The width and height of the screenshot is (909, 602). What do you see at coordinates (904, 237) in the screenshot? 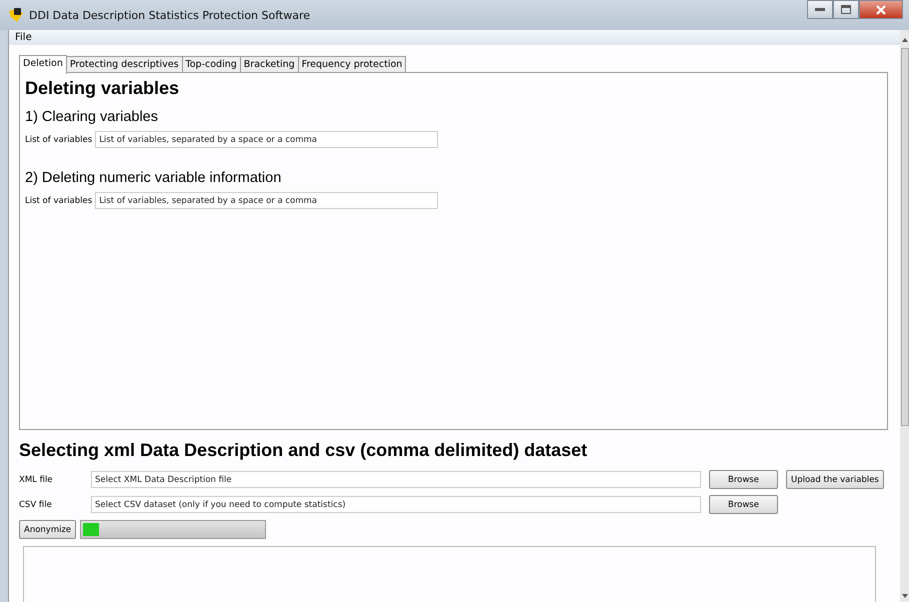
I see `scroll-thumb` at bounding box center [904, 237].